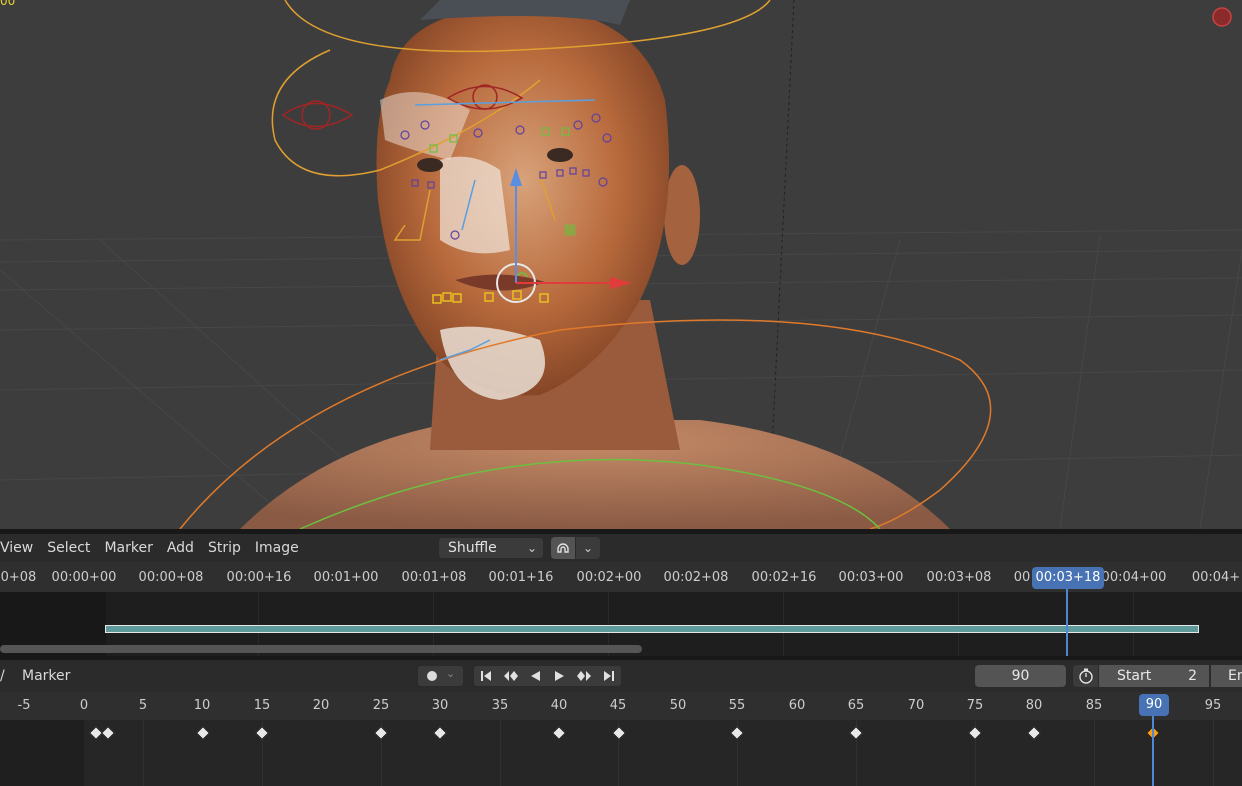  I want to click on jump-end-icon, so click(608, 676).